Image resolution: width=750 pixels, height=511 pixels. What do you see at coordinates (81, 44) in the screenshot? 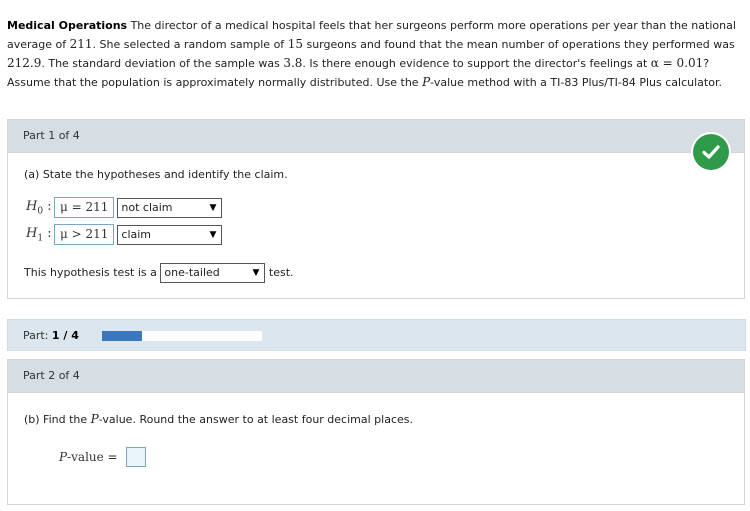
I see `national-average-value: 211` at bounding box center [81, 44].